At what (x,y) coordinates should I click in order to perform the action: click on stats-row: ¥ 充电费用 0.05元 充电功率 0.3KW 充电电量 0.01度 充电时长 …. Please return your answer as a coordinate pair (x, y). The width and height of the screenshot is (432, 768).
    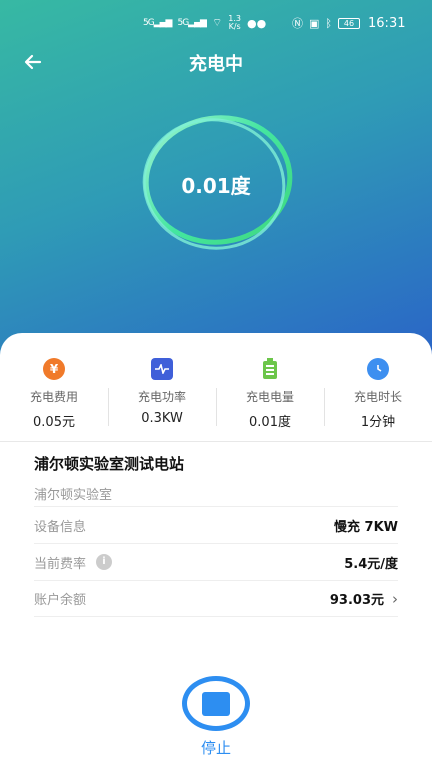
    Looking at the image, I should click on (216, 398).